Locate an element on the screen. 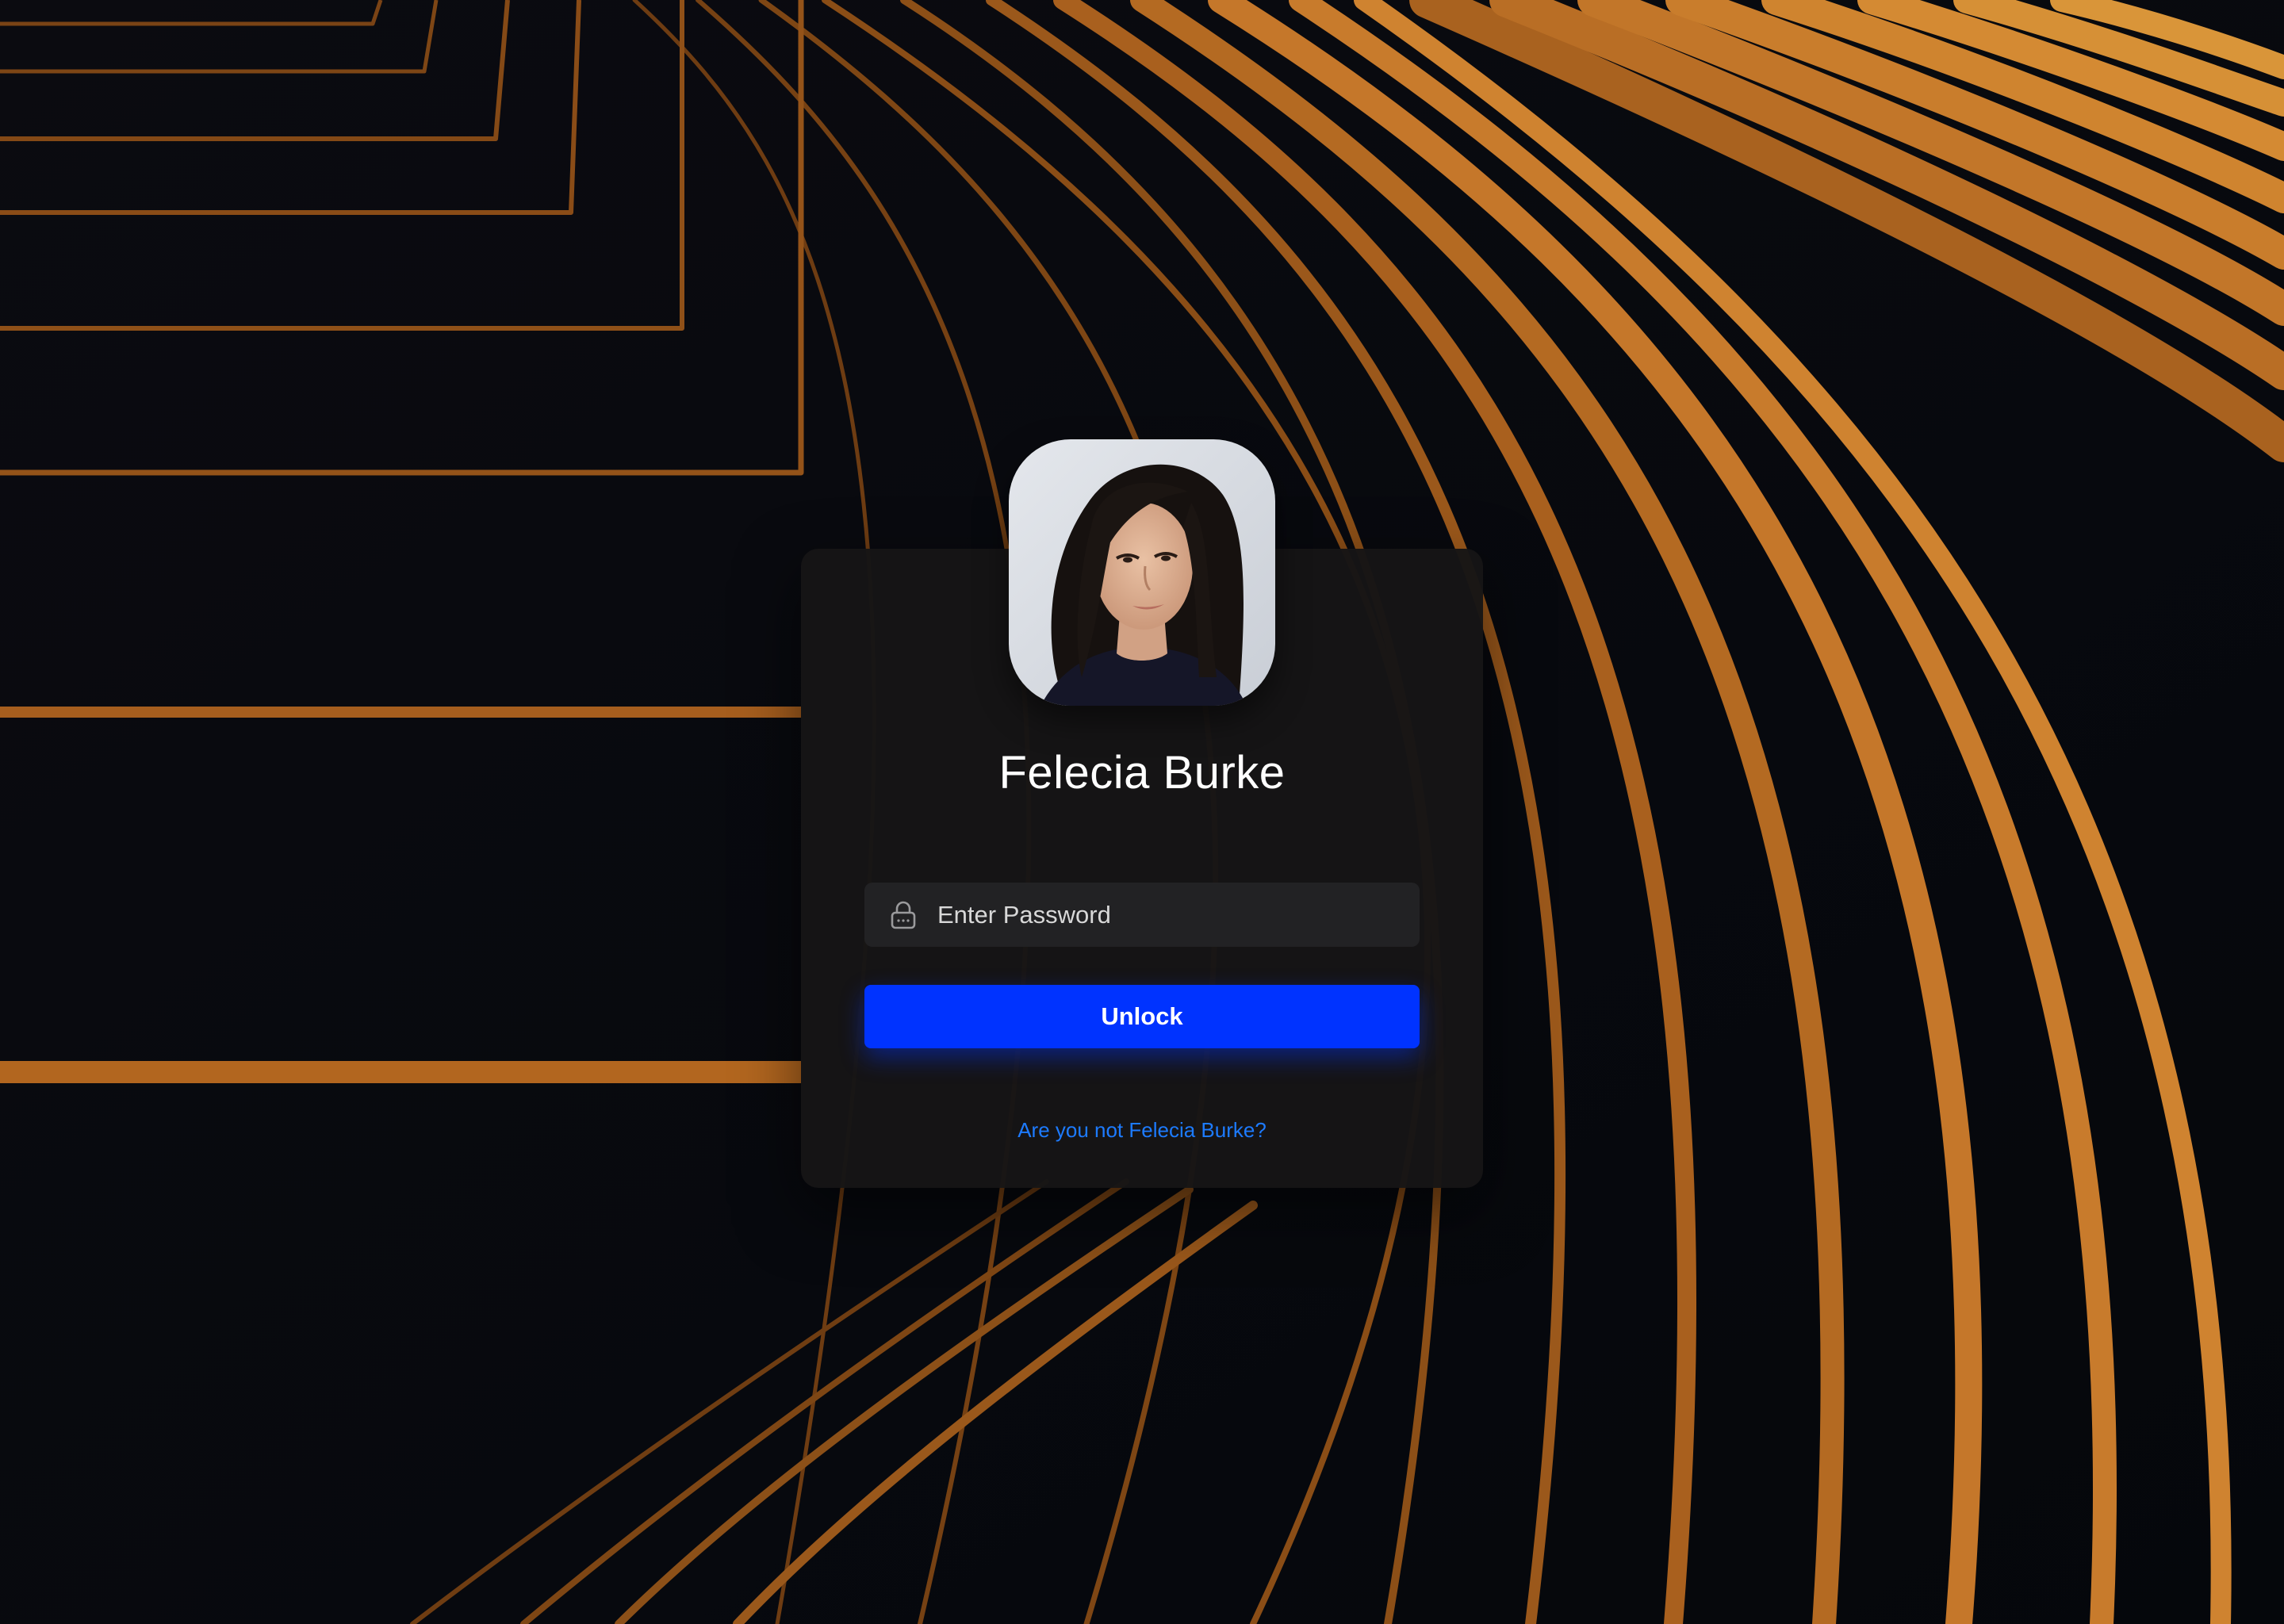  user-name-label: Felecia Burke is located at coordinates (1142, 773).